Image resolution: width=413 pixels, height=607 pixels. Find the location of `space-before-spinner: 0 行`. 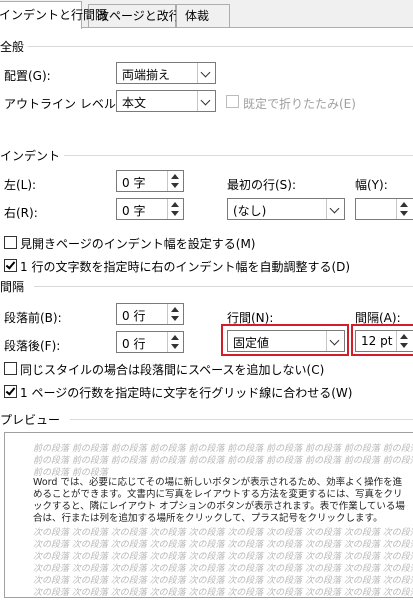

space-before-spinner: 0 行 is located at coordinates (150, 314).